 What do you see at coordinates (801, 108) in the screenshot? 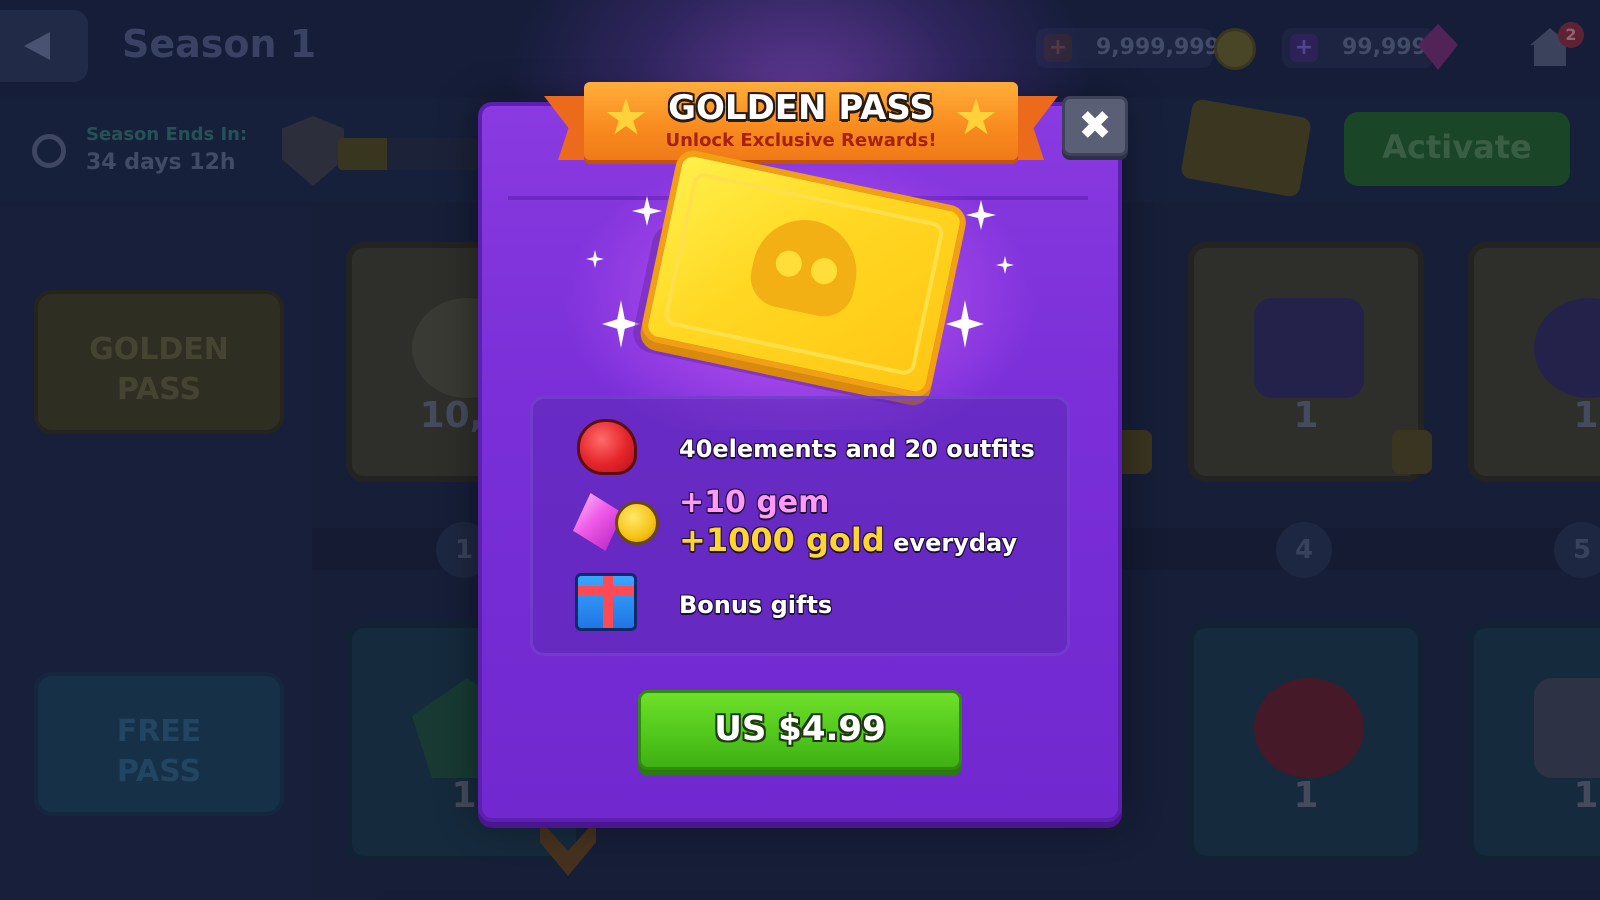
I see `modal-title: GOLDEN PASS` at bounding box center [801, 108].